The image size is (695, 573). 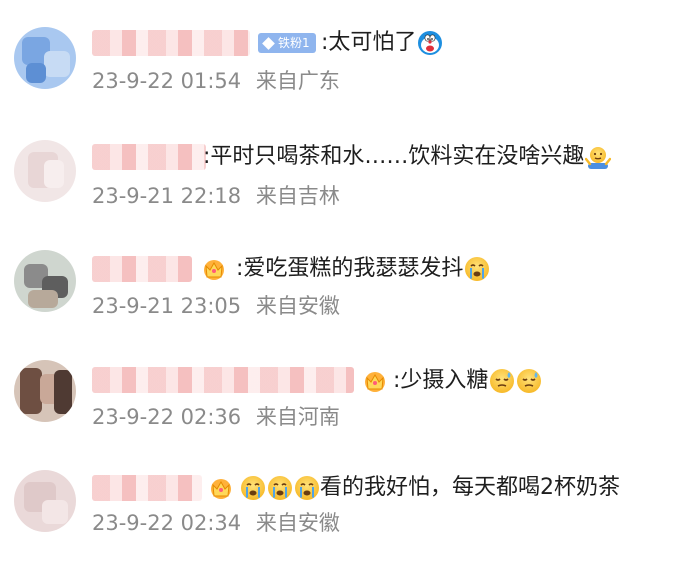 What do you see at coordinates (369, 42) in the screenshot?
I see `comment-body: :太可怕了` at bounding box center [369, 42].